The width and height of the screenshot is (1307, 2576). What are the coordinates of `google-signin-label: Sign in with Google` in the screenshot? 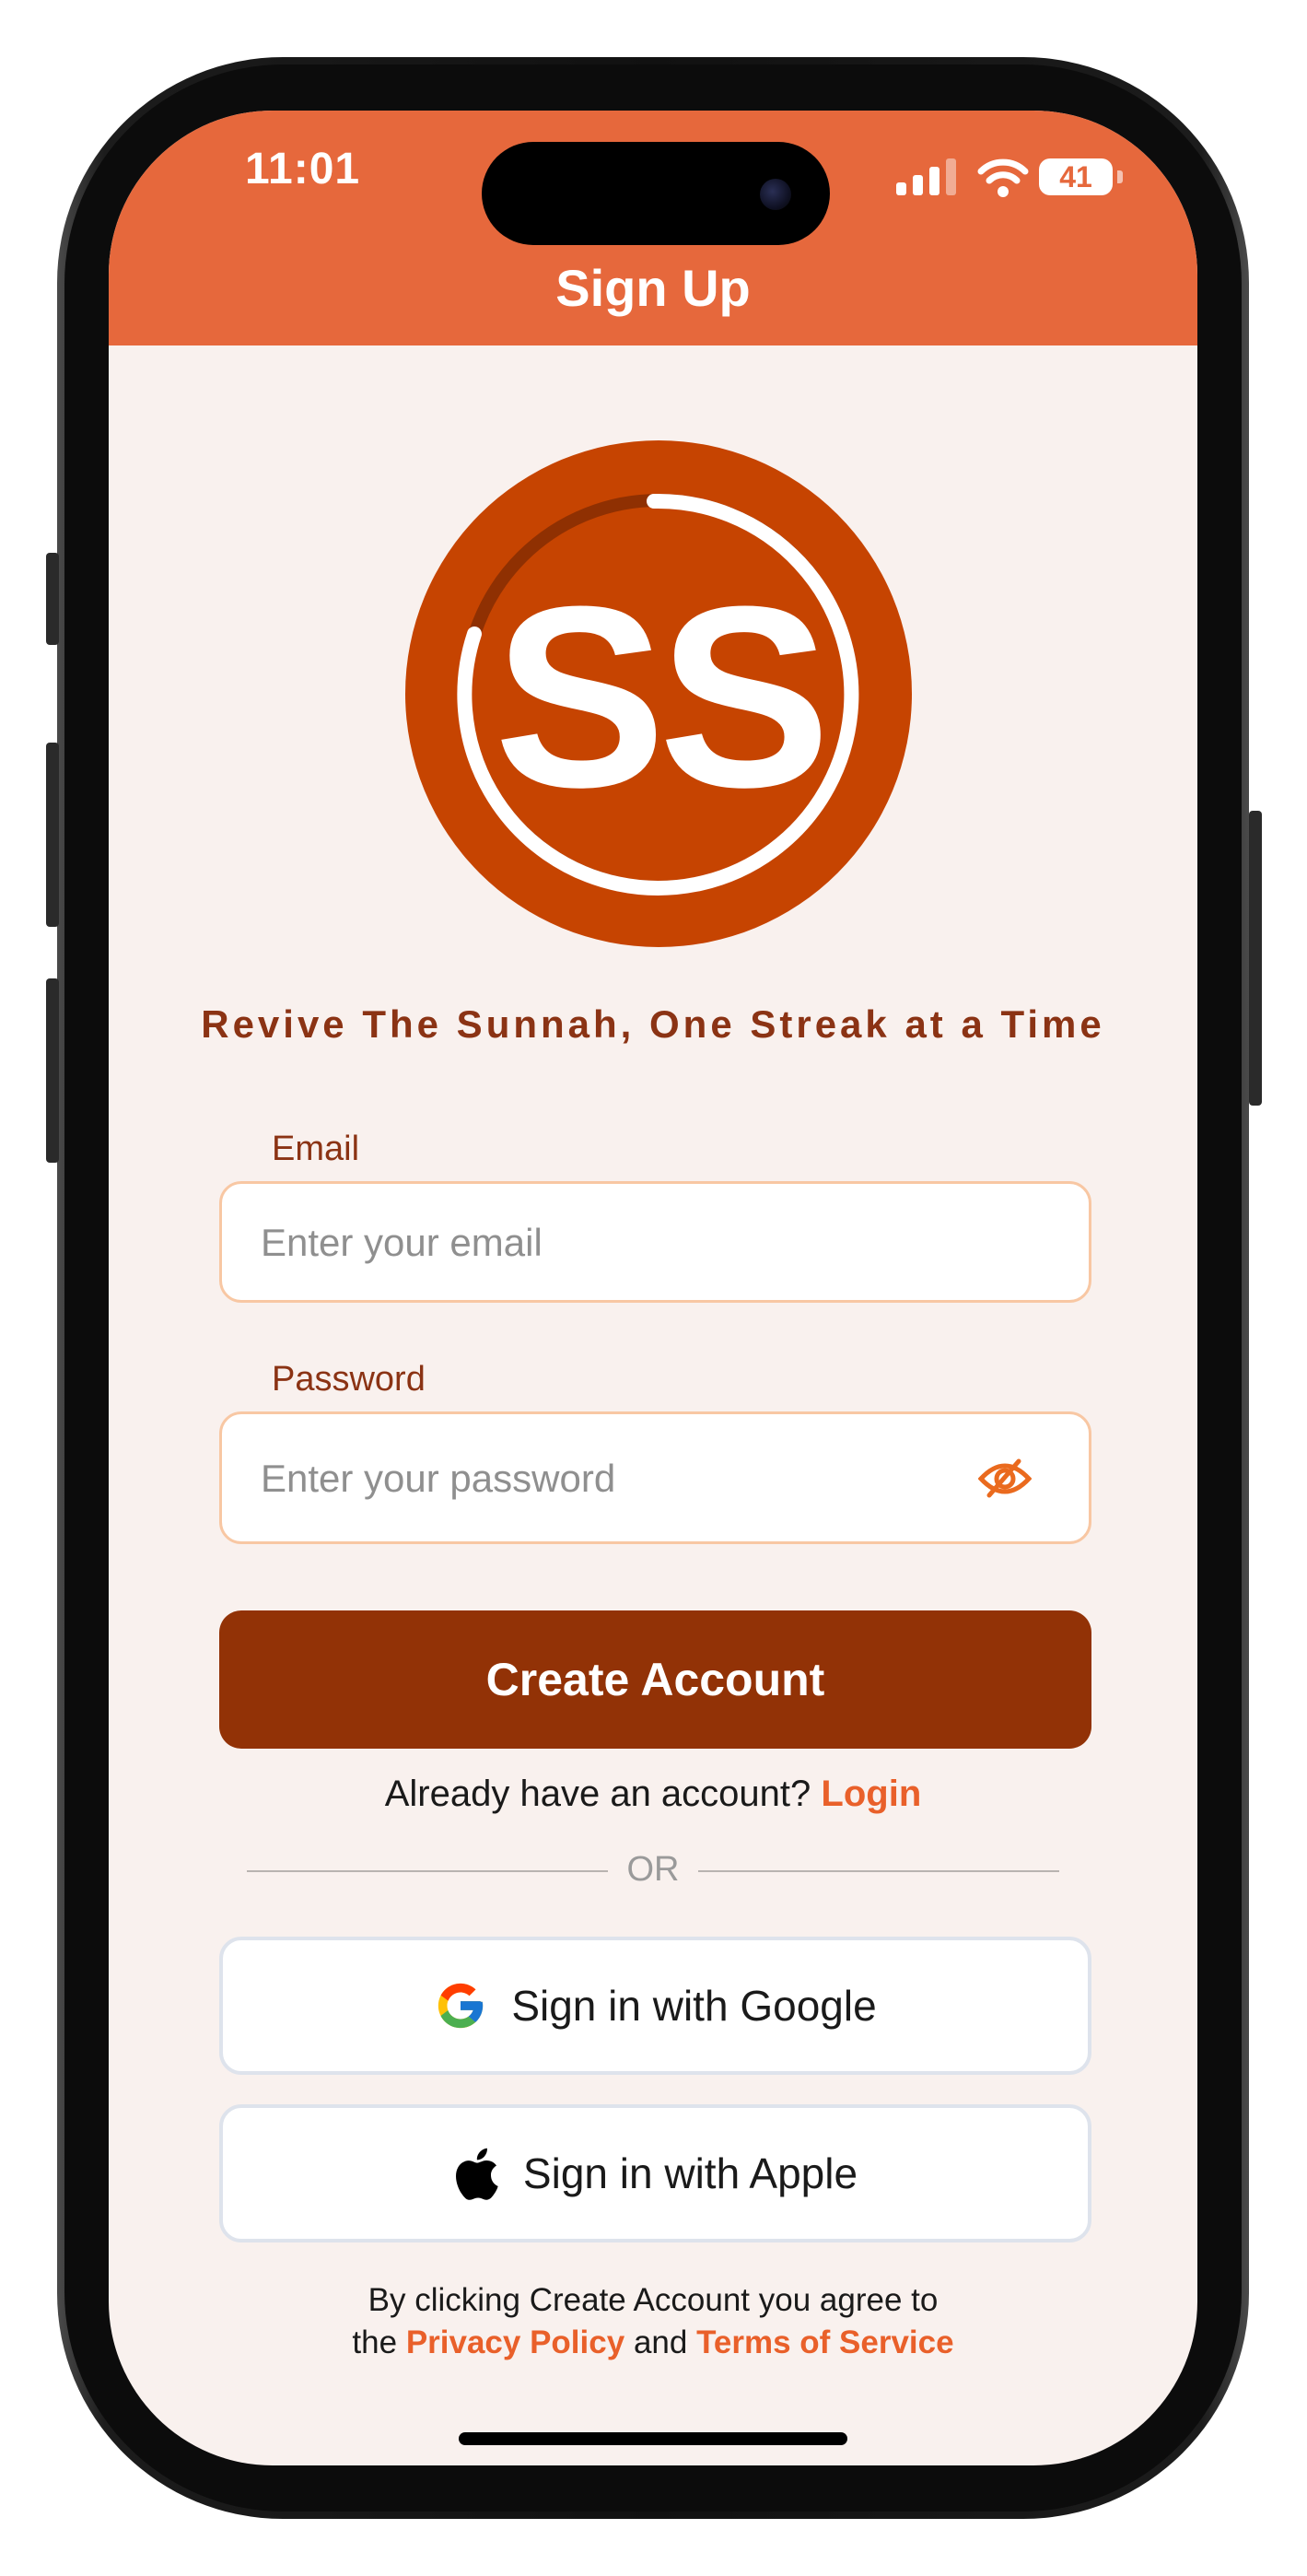 It's located at (694, 2006).